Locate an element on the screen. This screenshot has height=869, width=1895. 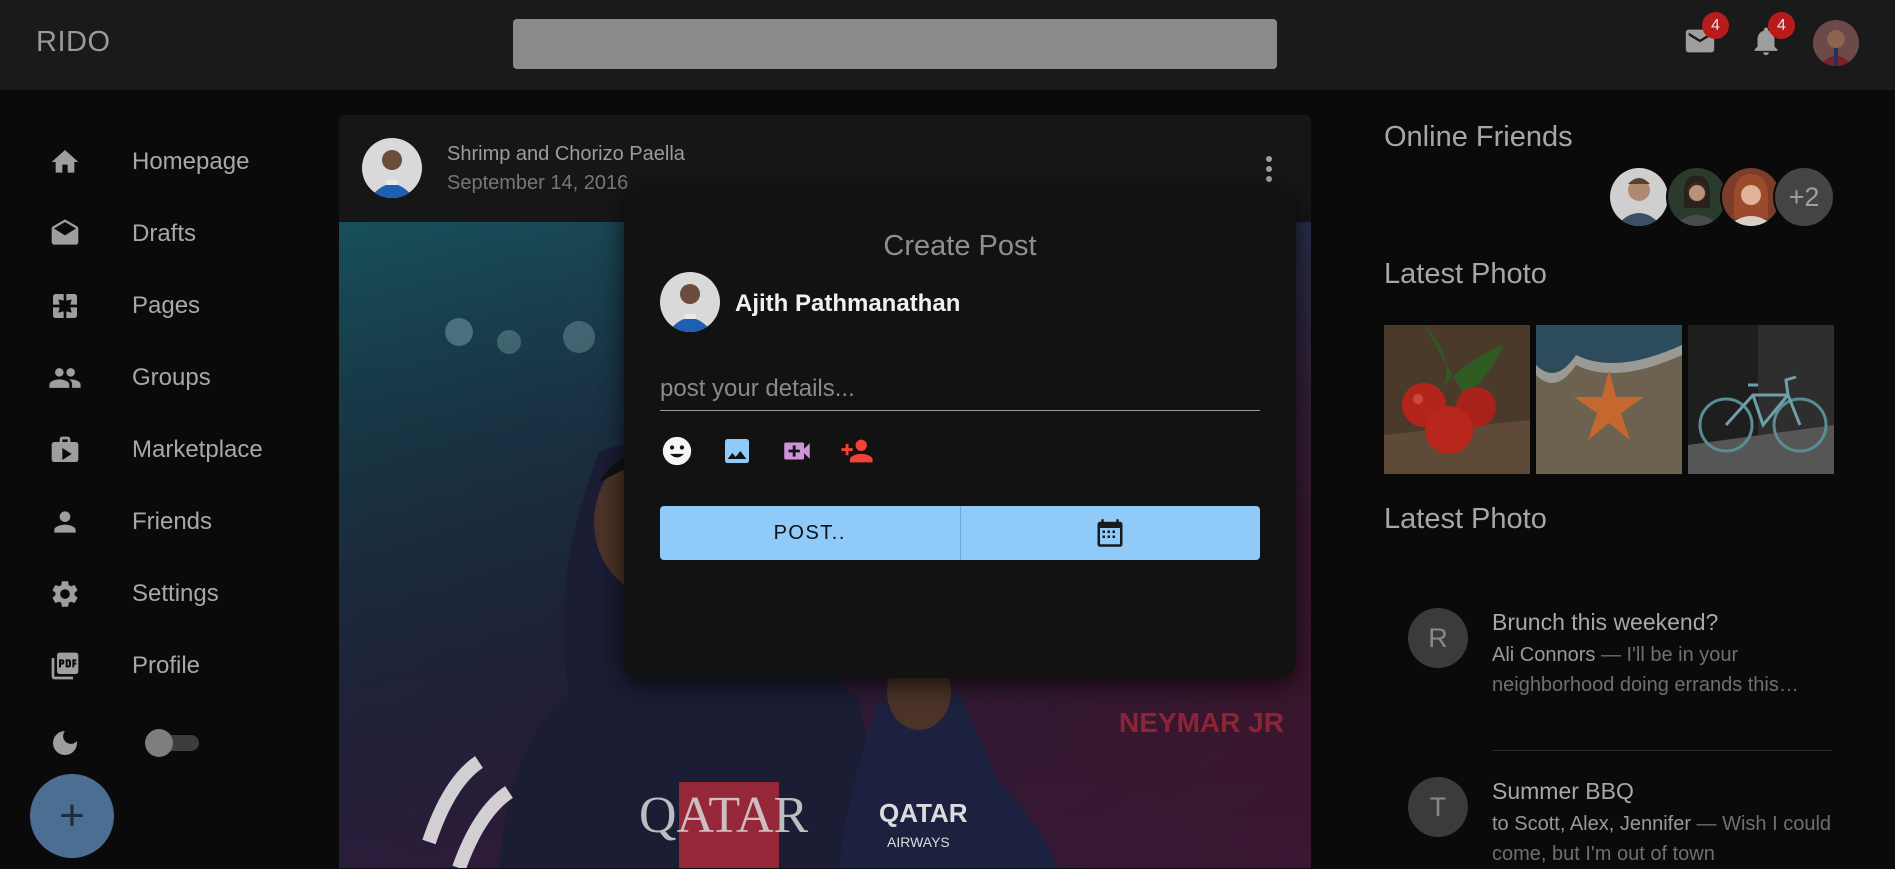
sidebar-item-drafts: Drafts is located at coordinates (165, 234).